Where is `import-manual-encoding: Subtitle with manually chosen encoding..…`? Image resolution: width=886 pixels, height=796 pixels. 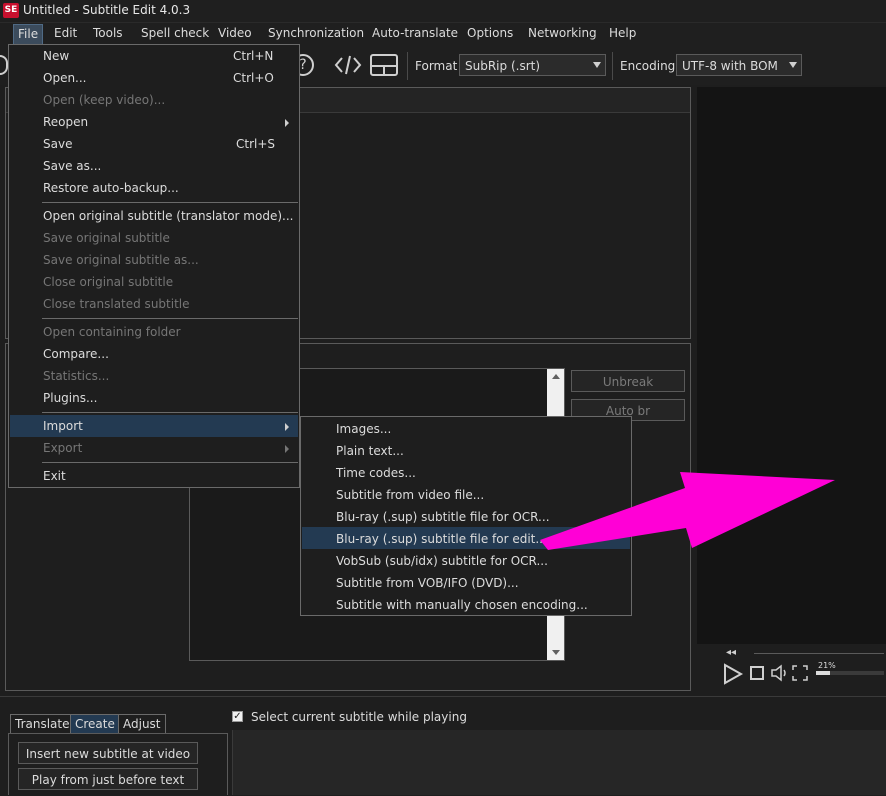
import-manual-encoding: Subtitle with manually chosen encoding..… is located at coordinates (462, 605).